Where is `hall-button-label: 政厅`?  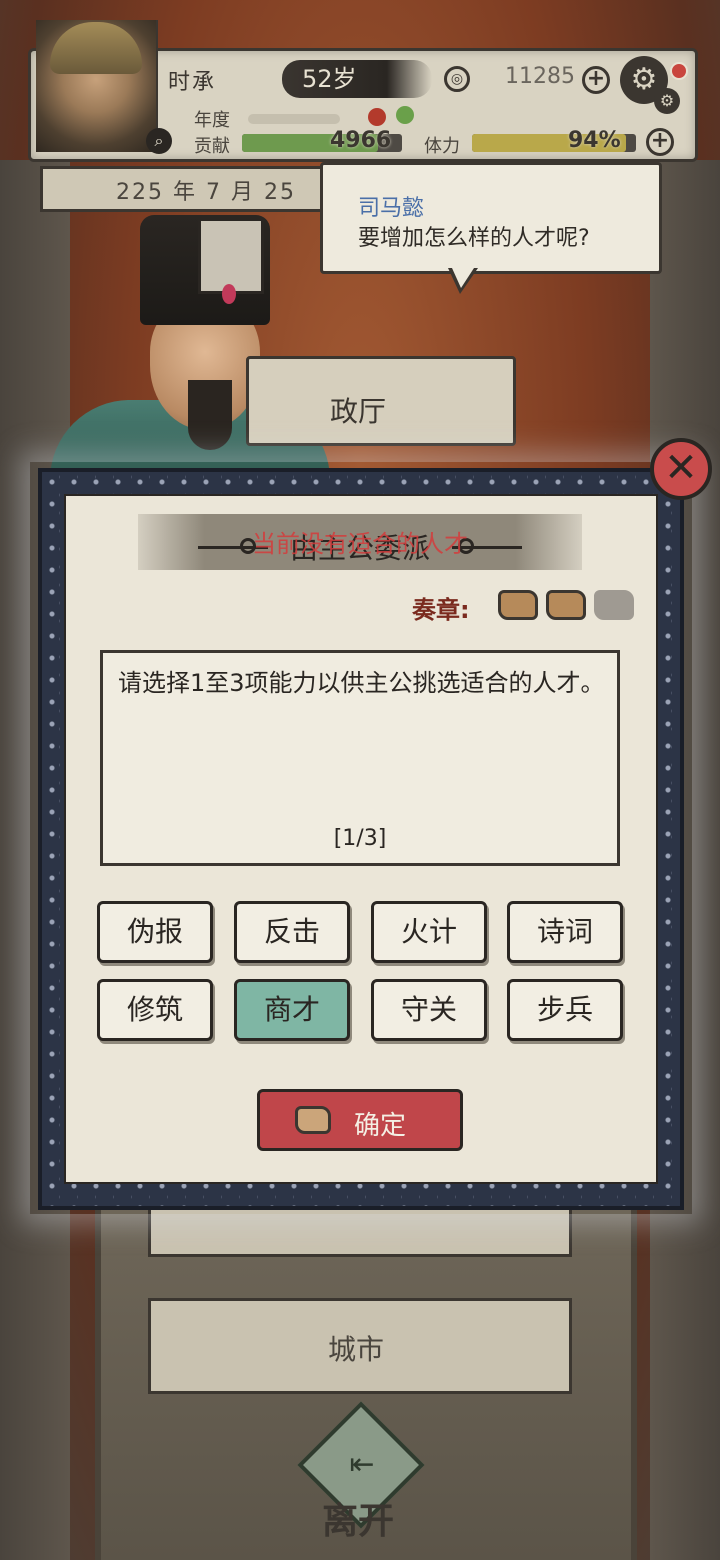
hall-button-label: 政厅 is located at coordinates (358, 411).